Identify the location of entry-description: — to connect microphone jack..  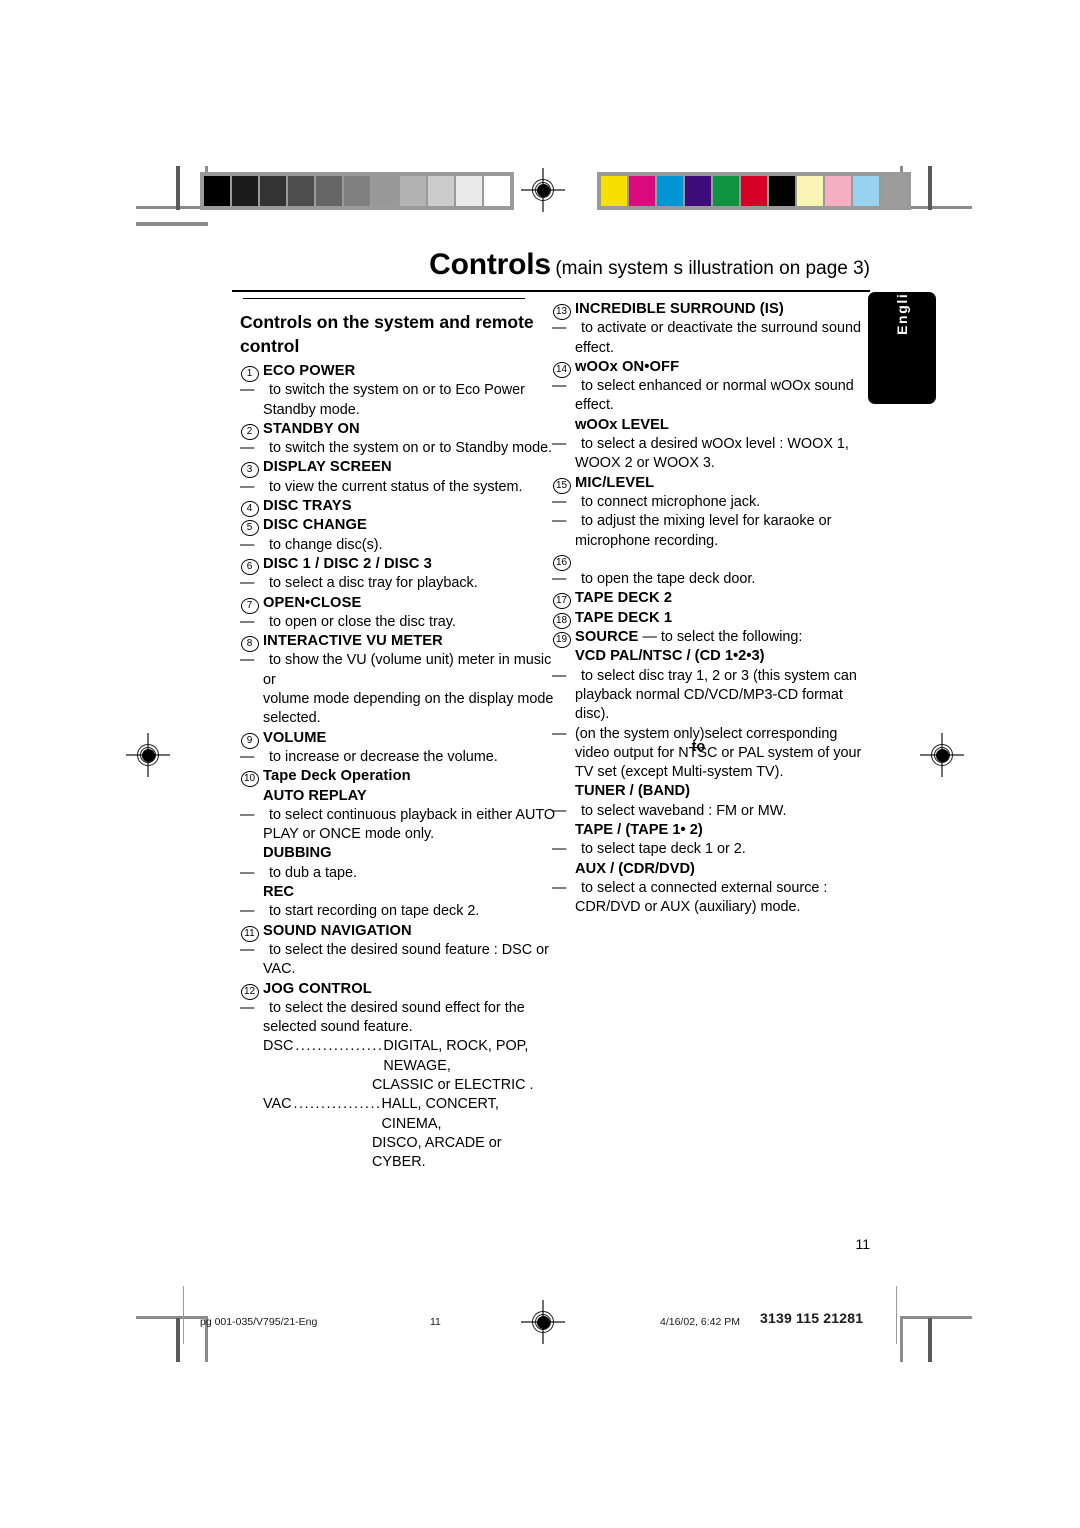
(711, 502).